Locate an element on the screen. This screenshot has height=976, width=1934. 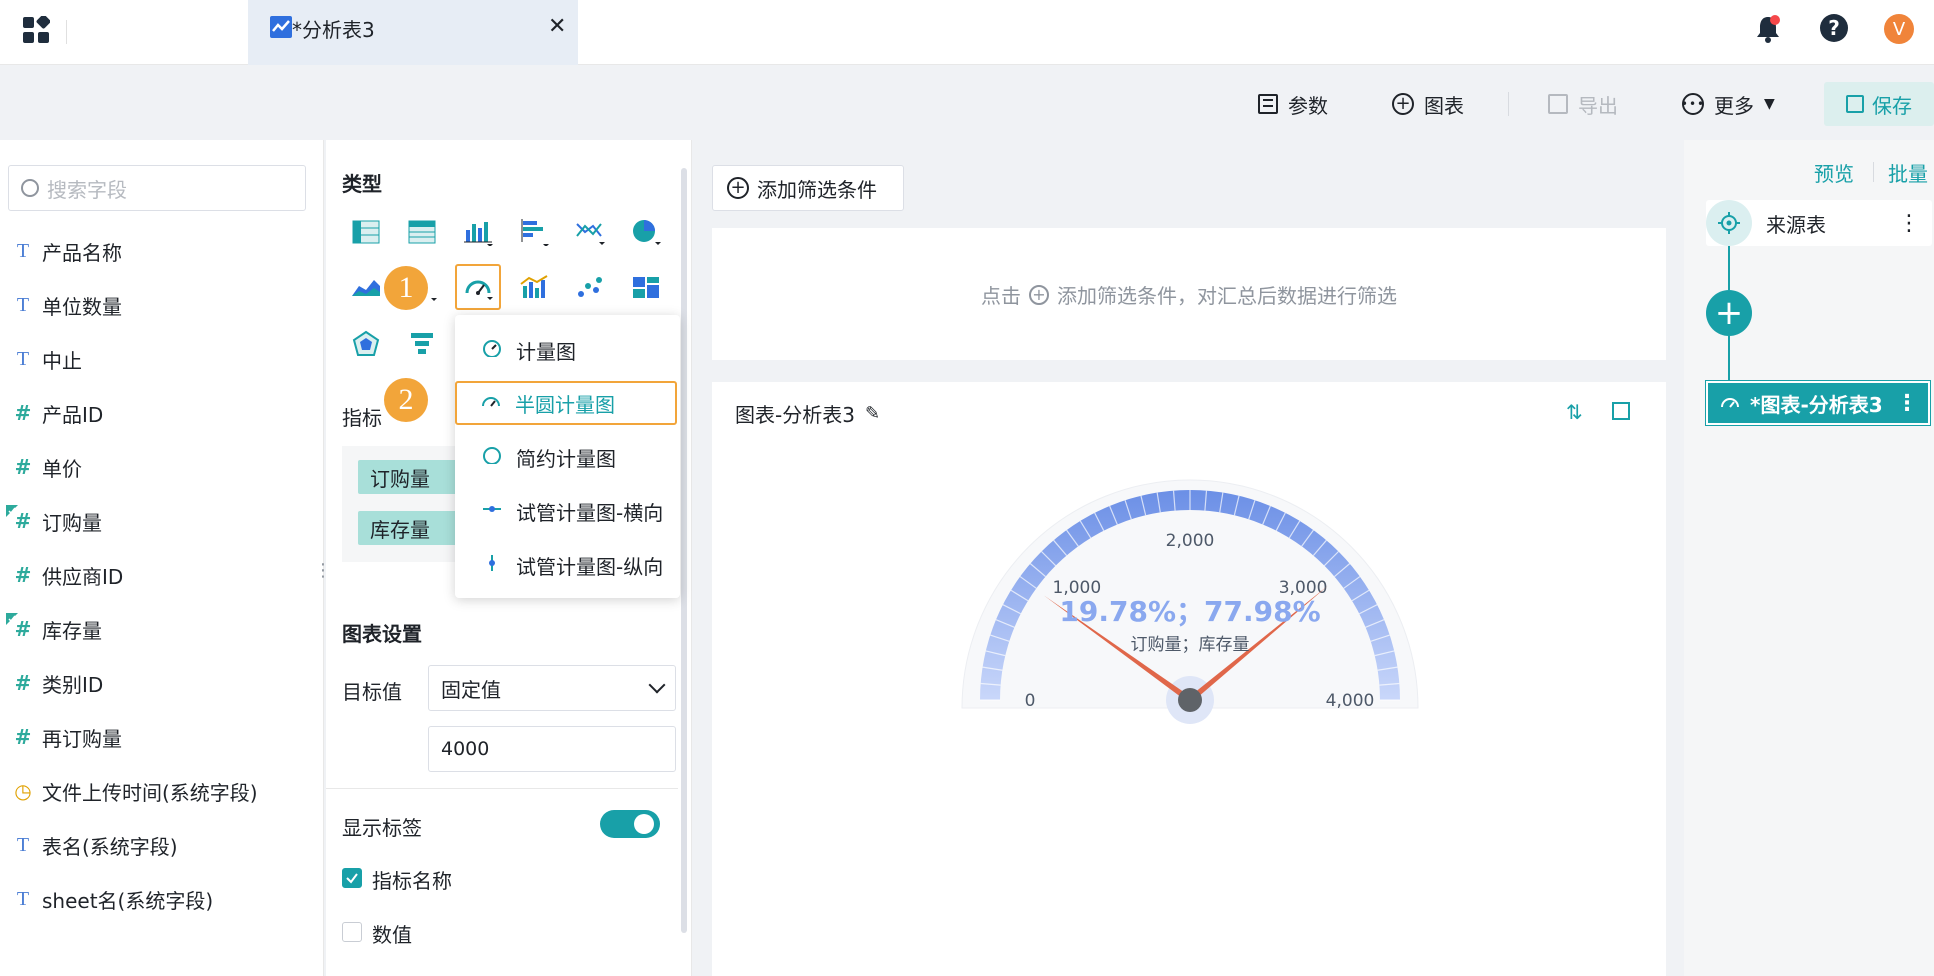
add-chart-button: + 图表 is located at coordinates (1428, 104).